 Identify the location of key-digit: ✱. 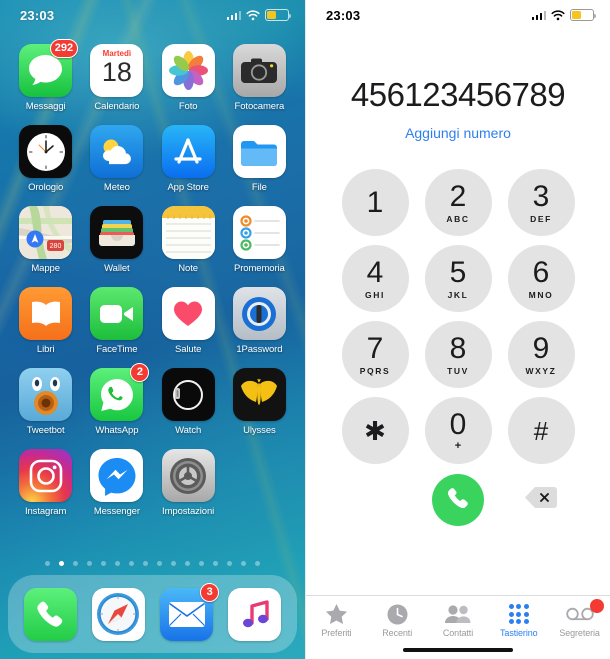
(375, 430).